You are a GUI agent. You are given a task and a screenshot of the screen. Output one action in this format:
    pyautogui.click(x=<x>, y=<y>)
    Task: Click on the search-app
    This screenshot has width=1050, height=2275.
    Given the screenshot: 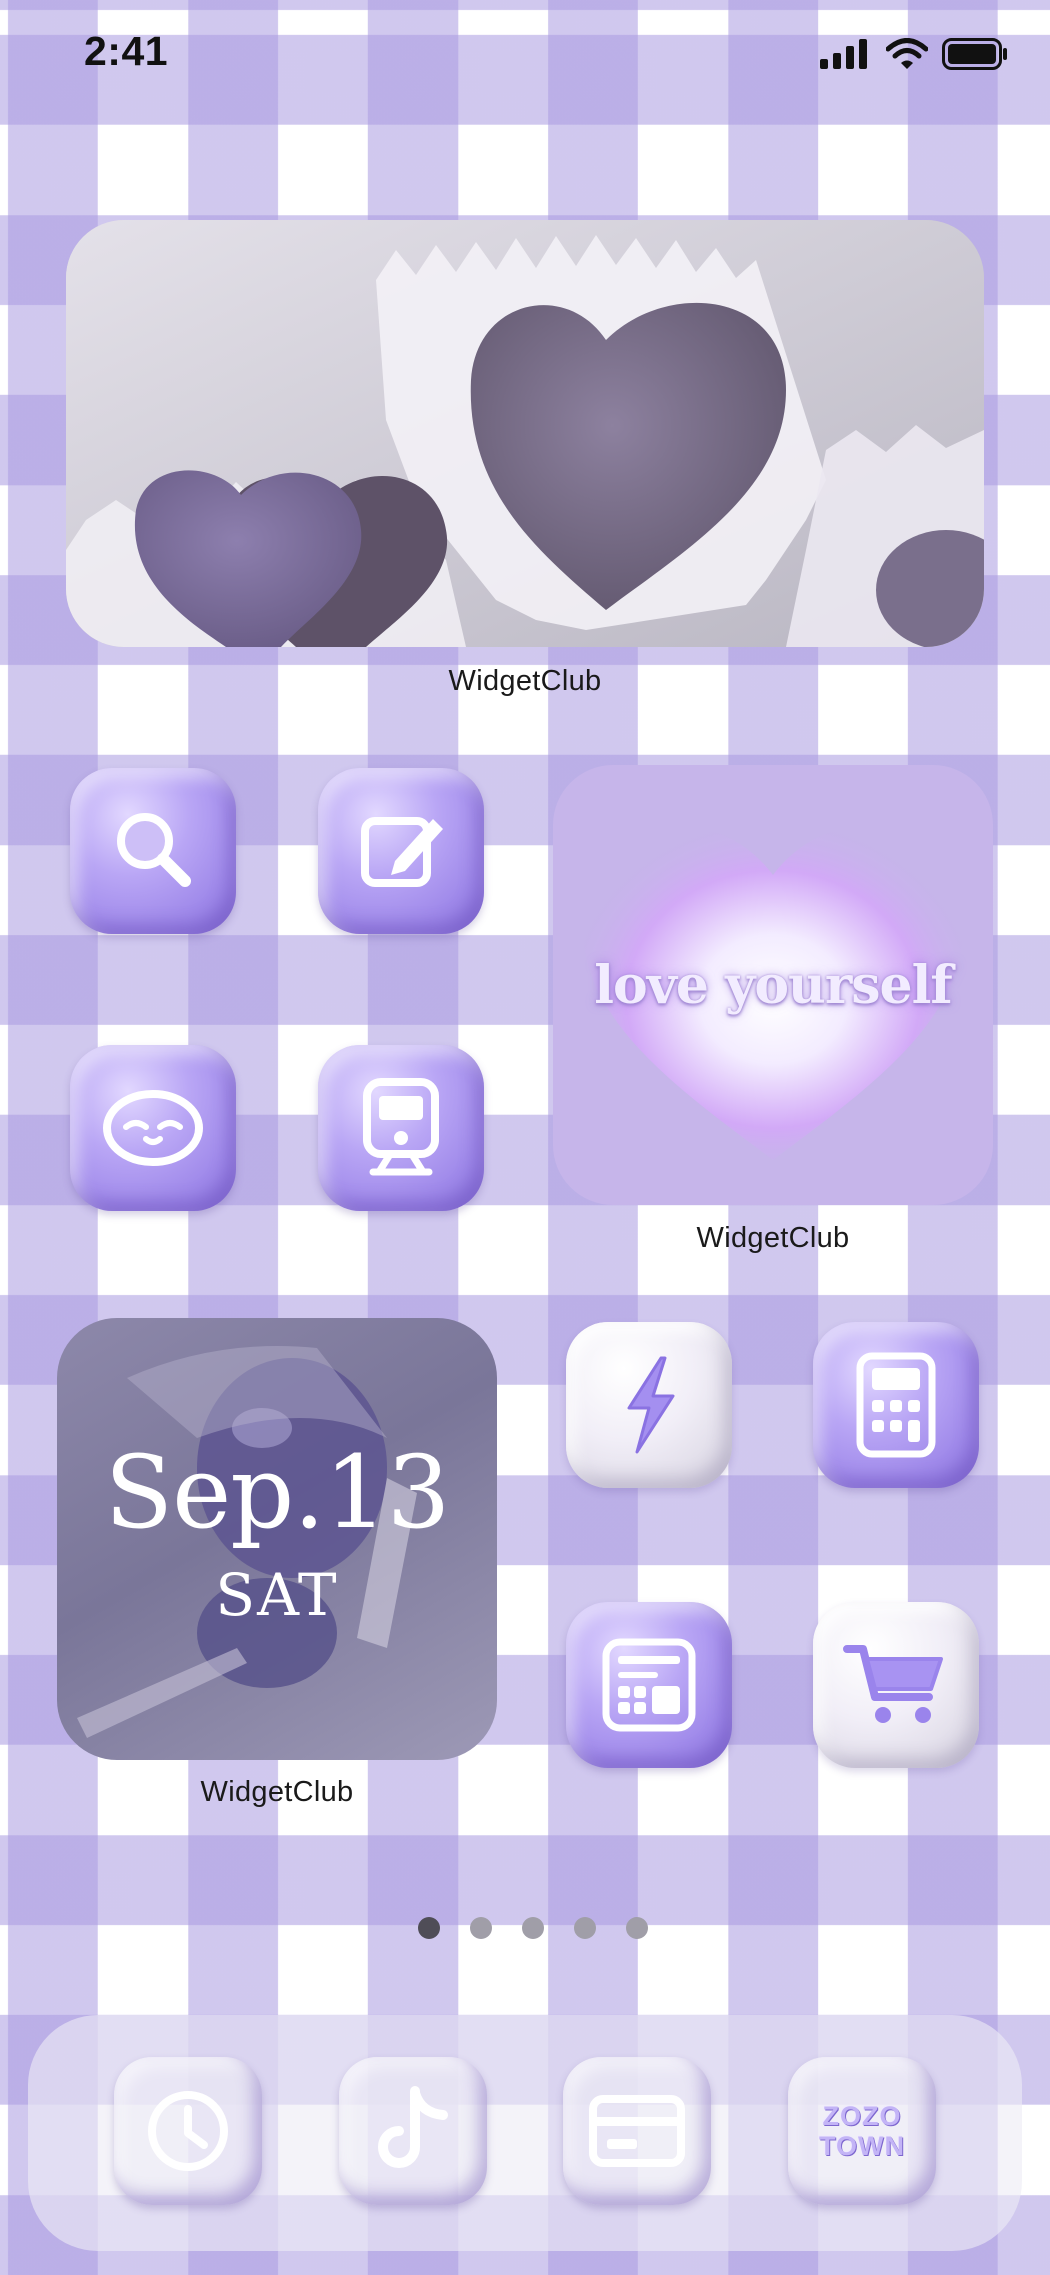 What is the action you would take?
    pyautogui.click(x=153, y=851)
    